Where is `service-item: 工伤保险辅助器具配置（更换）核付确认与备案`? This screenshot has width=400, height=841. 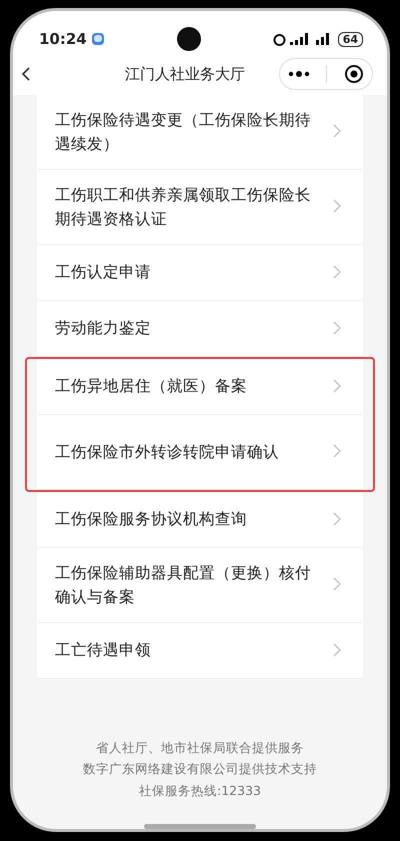 service-item: 工伤保险辅助器具配置（更换）核付确认与备案 is located at coordinates (200, 585).